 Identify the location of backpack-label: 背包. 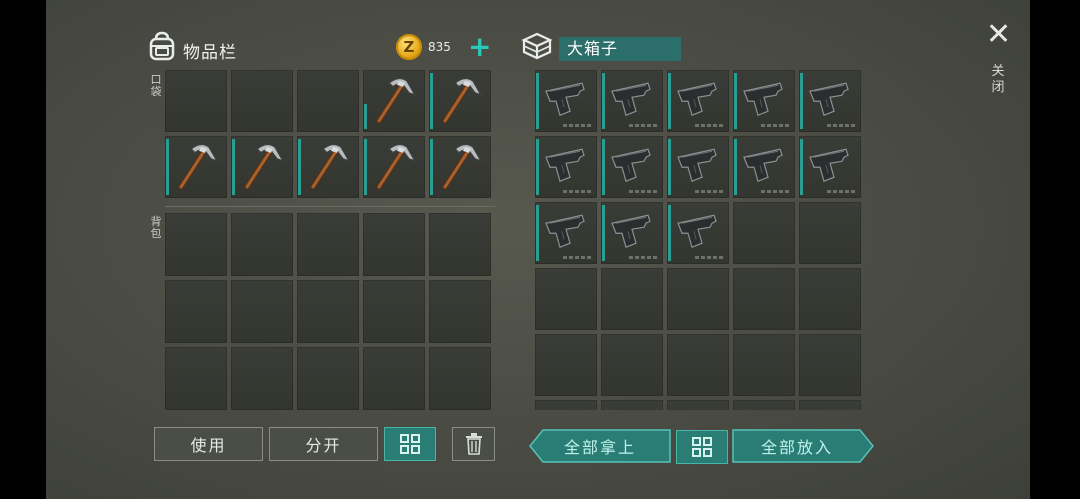
(156, 227).